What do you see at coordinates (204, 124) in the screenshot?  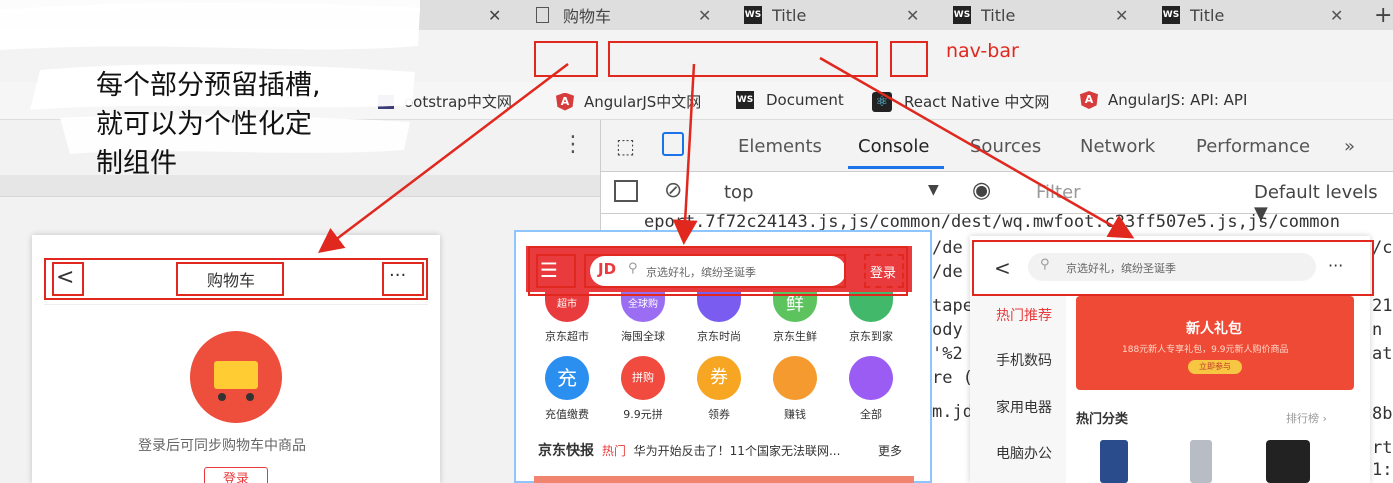 I see `annotation-line: 就可以为个性化定` at bounding box center [204, 124].